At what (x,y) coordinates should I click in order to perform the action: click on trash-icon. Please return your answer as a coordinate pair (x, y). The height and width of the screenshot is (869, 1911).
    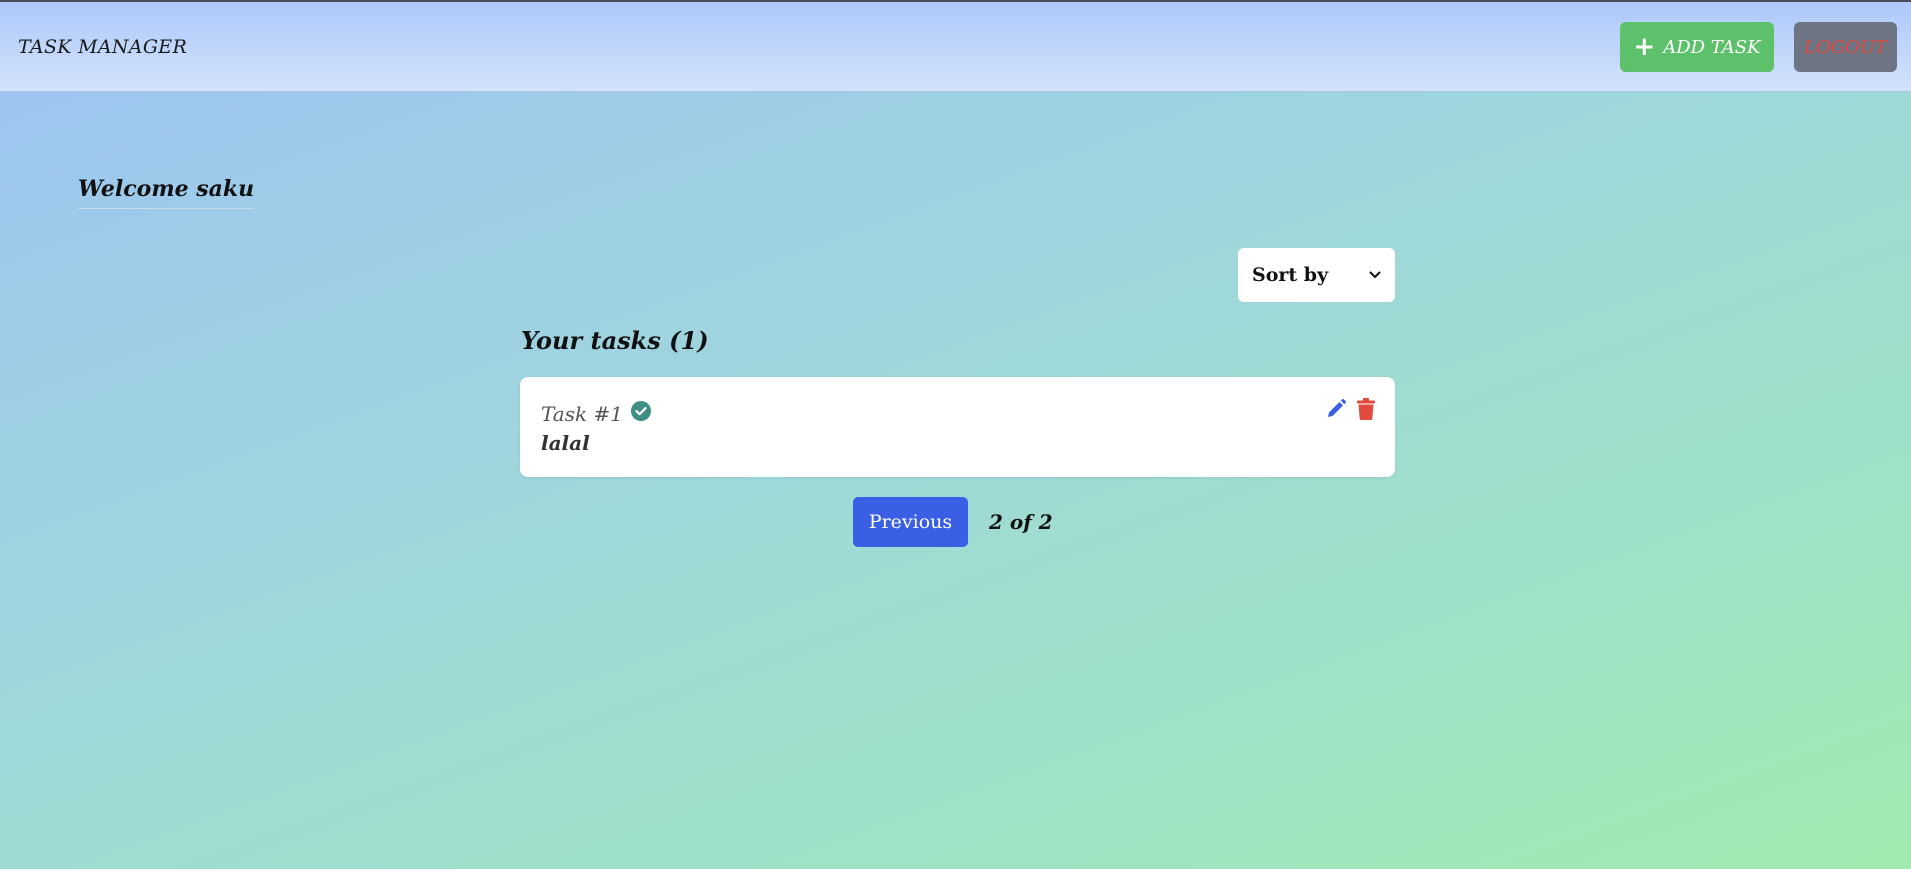
    Looking at the image, I should click on (1366, 411).